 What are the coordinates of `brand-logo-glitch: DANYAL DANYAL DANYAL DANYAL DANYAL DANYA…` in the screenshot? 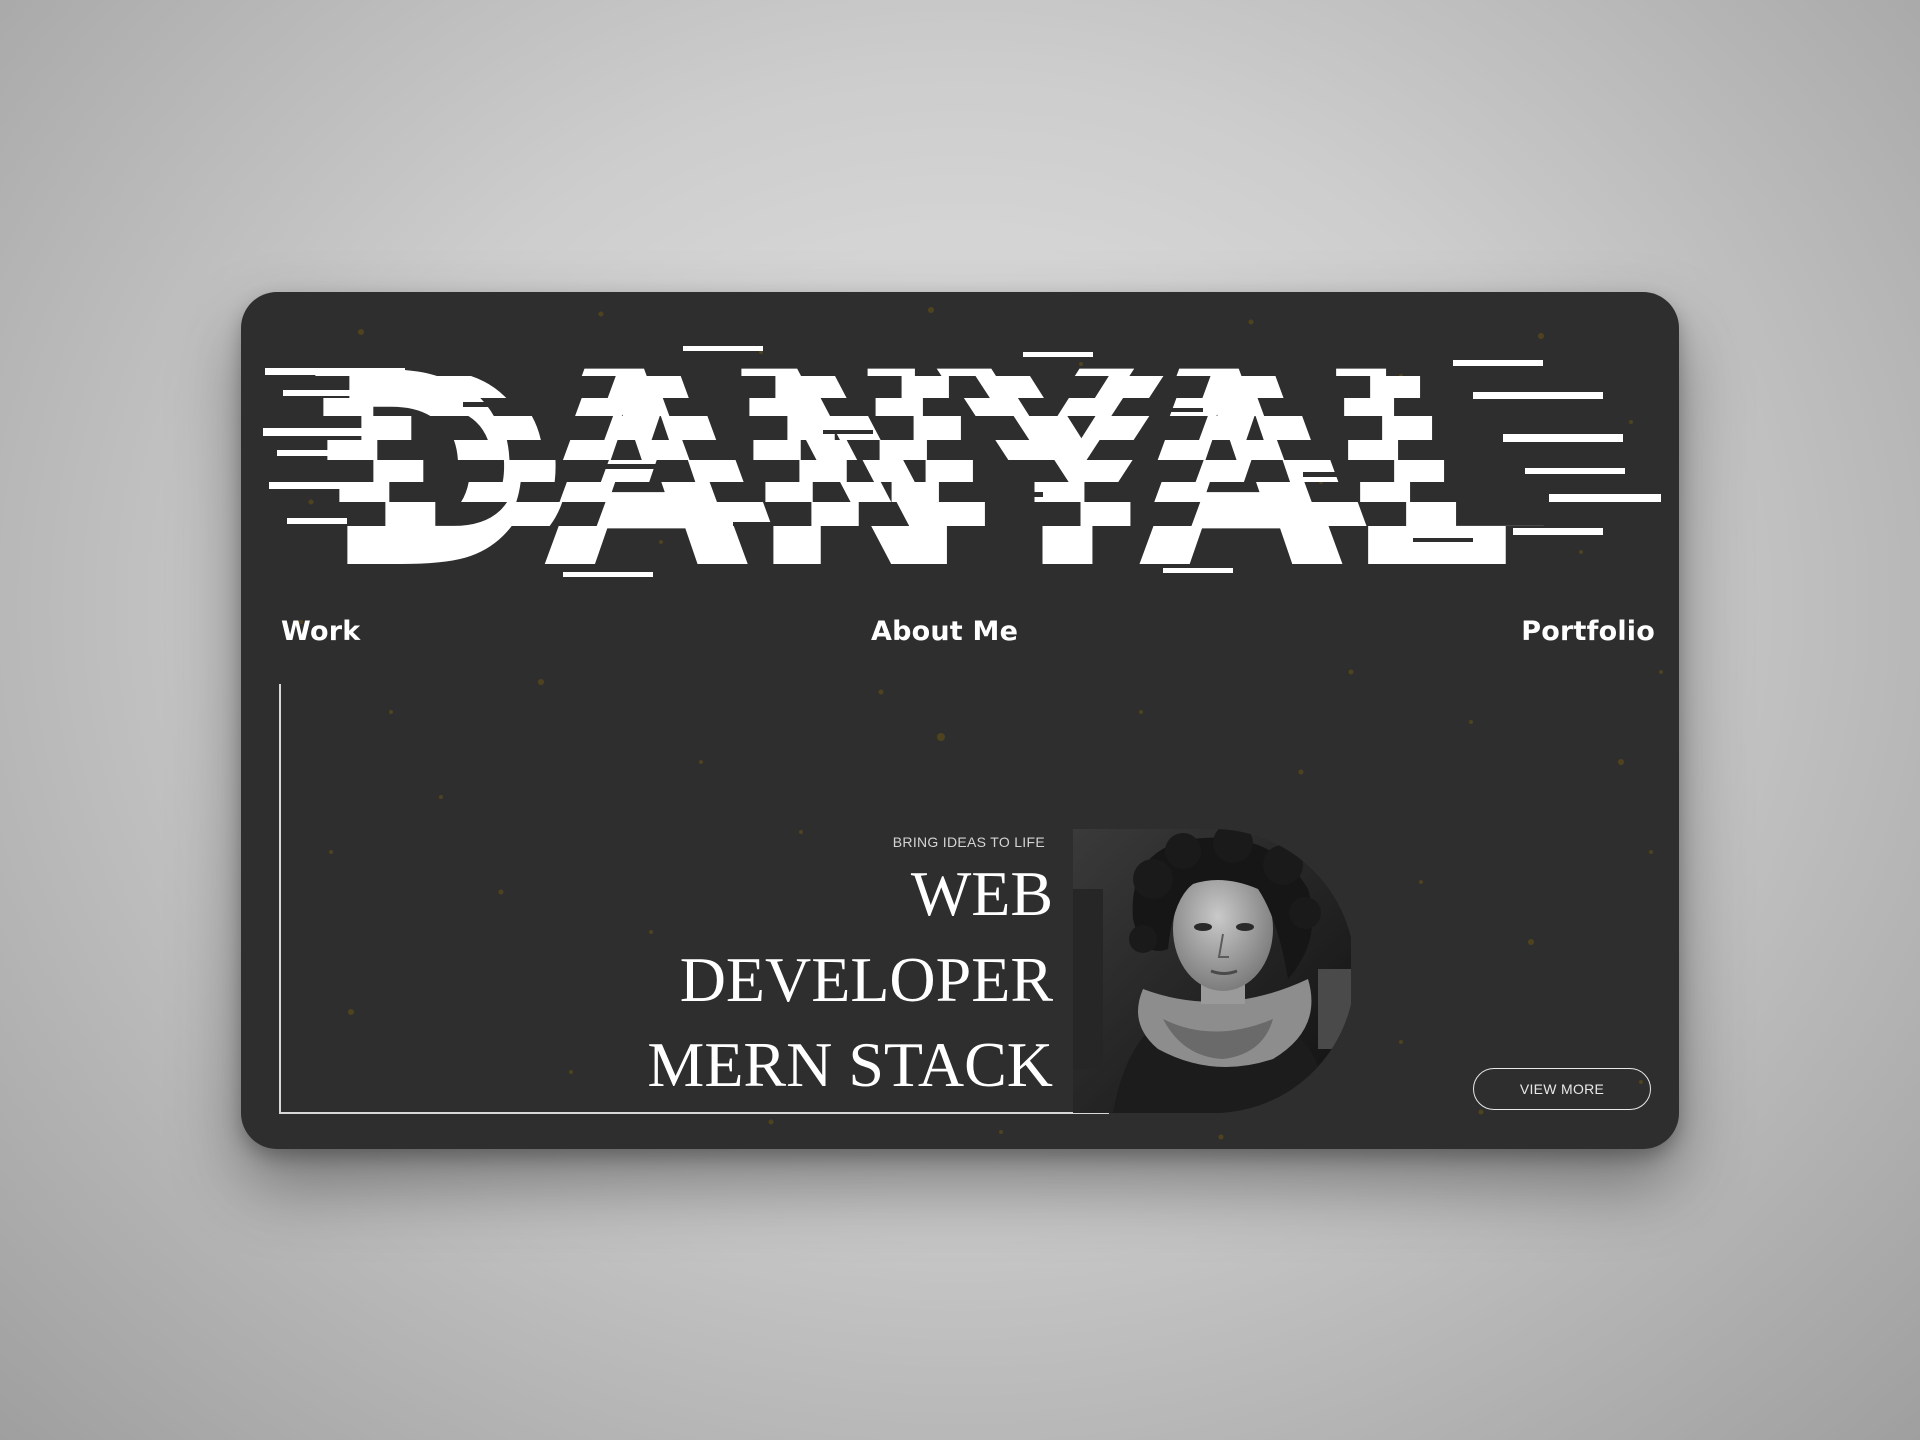 It's located at (962, 462).